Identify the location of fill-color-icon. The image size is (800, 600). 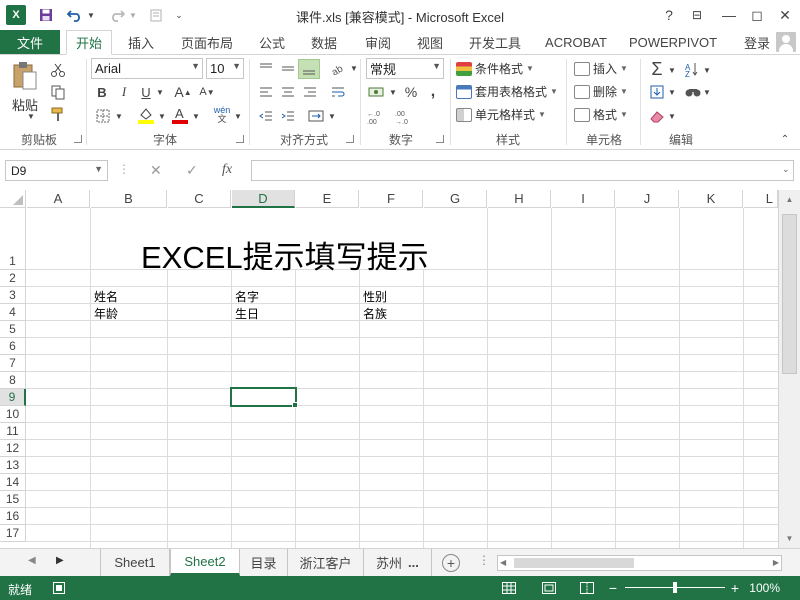
(146, 115).